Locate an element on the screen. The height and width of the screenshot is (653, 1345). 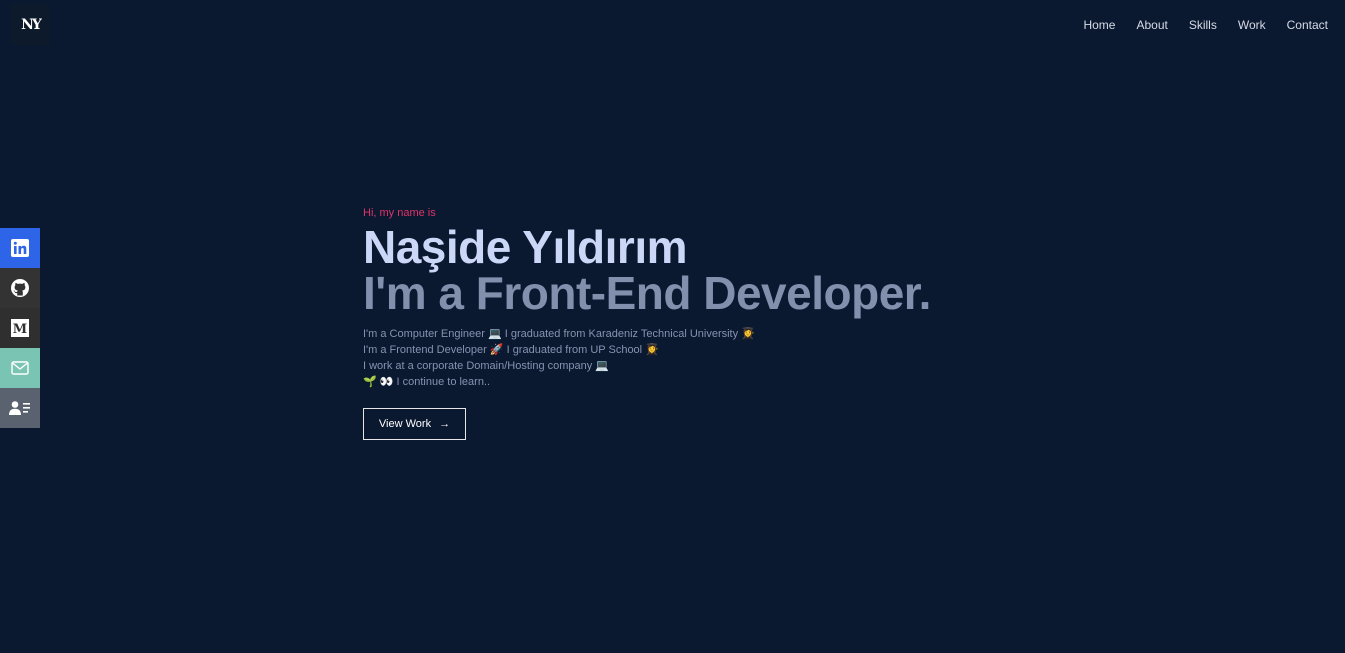
medium-icon: M is located at coordinates (20, 328).